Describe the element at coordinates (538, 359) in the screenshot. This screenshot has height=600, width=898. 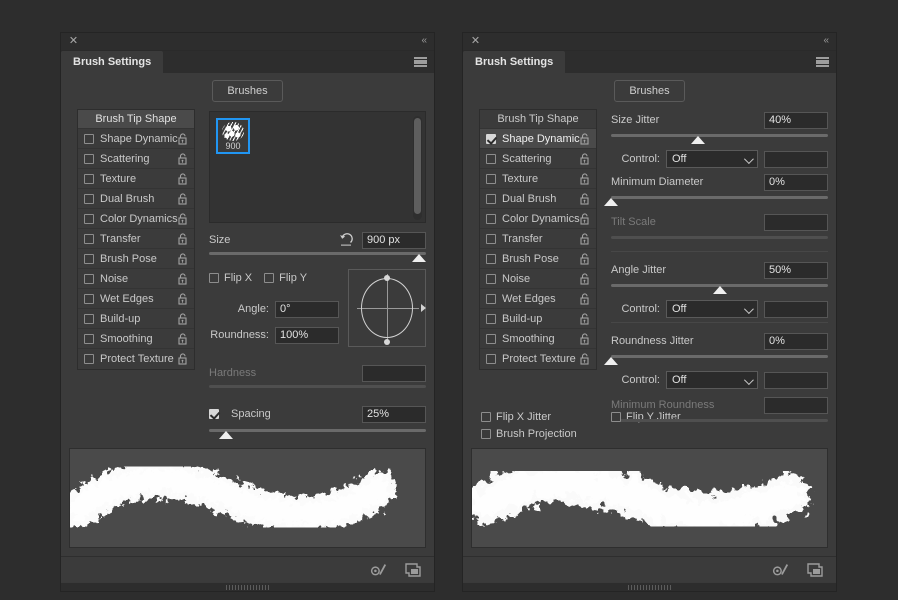
I see `sidebar-item-protect-texture: Protect Texture` at that location.